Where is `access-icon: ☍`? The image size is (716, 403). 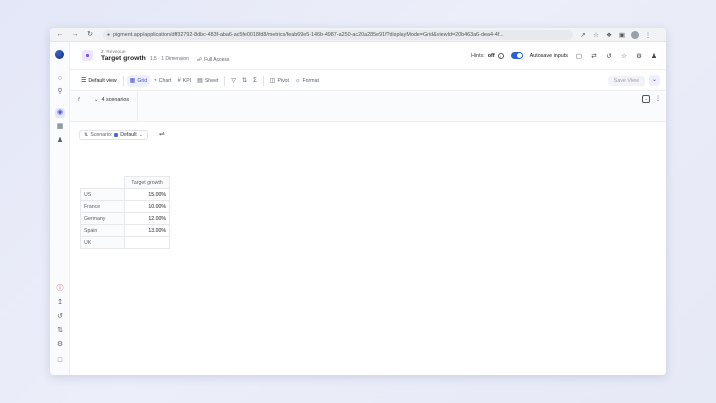
access-icon: ☍ is located at coordinates (200, 59).